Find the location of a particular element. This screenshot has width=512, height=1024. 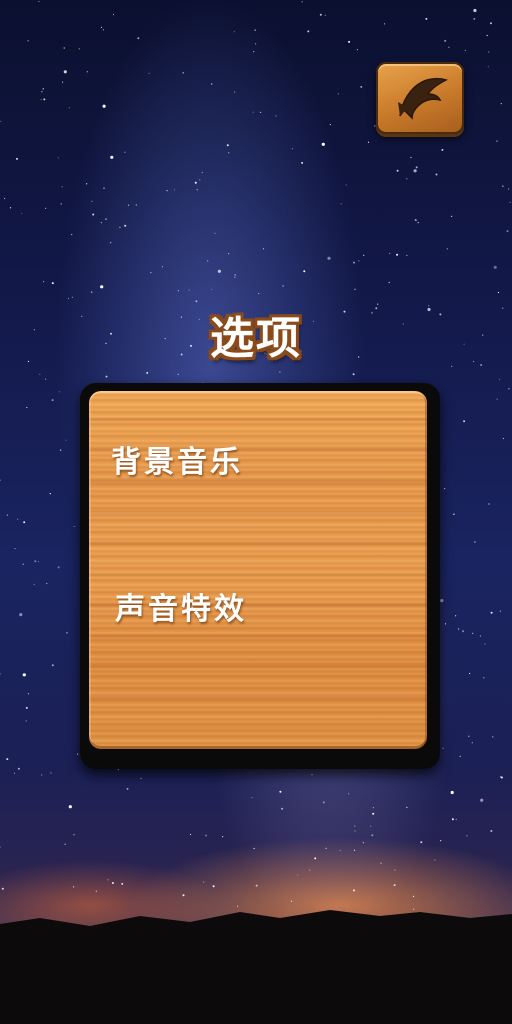

back-button is located at coordinates (420, 98).